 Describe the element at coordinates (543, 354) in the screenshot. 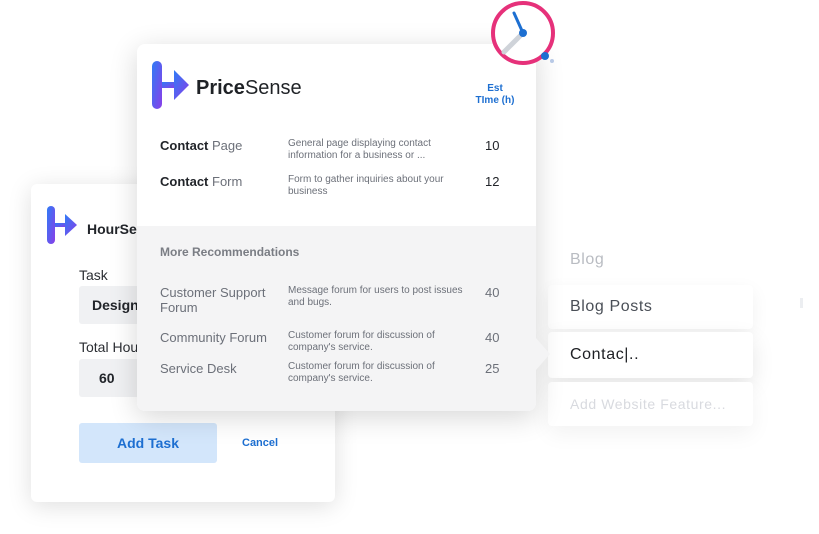

I see `popover-pointer` at that location.